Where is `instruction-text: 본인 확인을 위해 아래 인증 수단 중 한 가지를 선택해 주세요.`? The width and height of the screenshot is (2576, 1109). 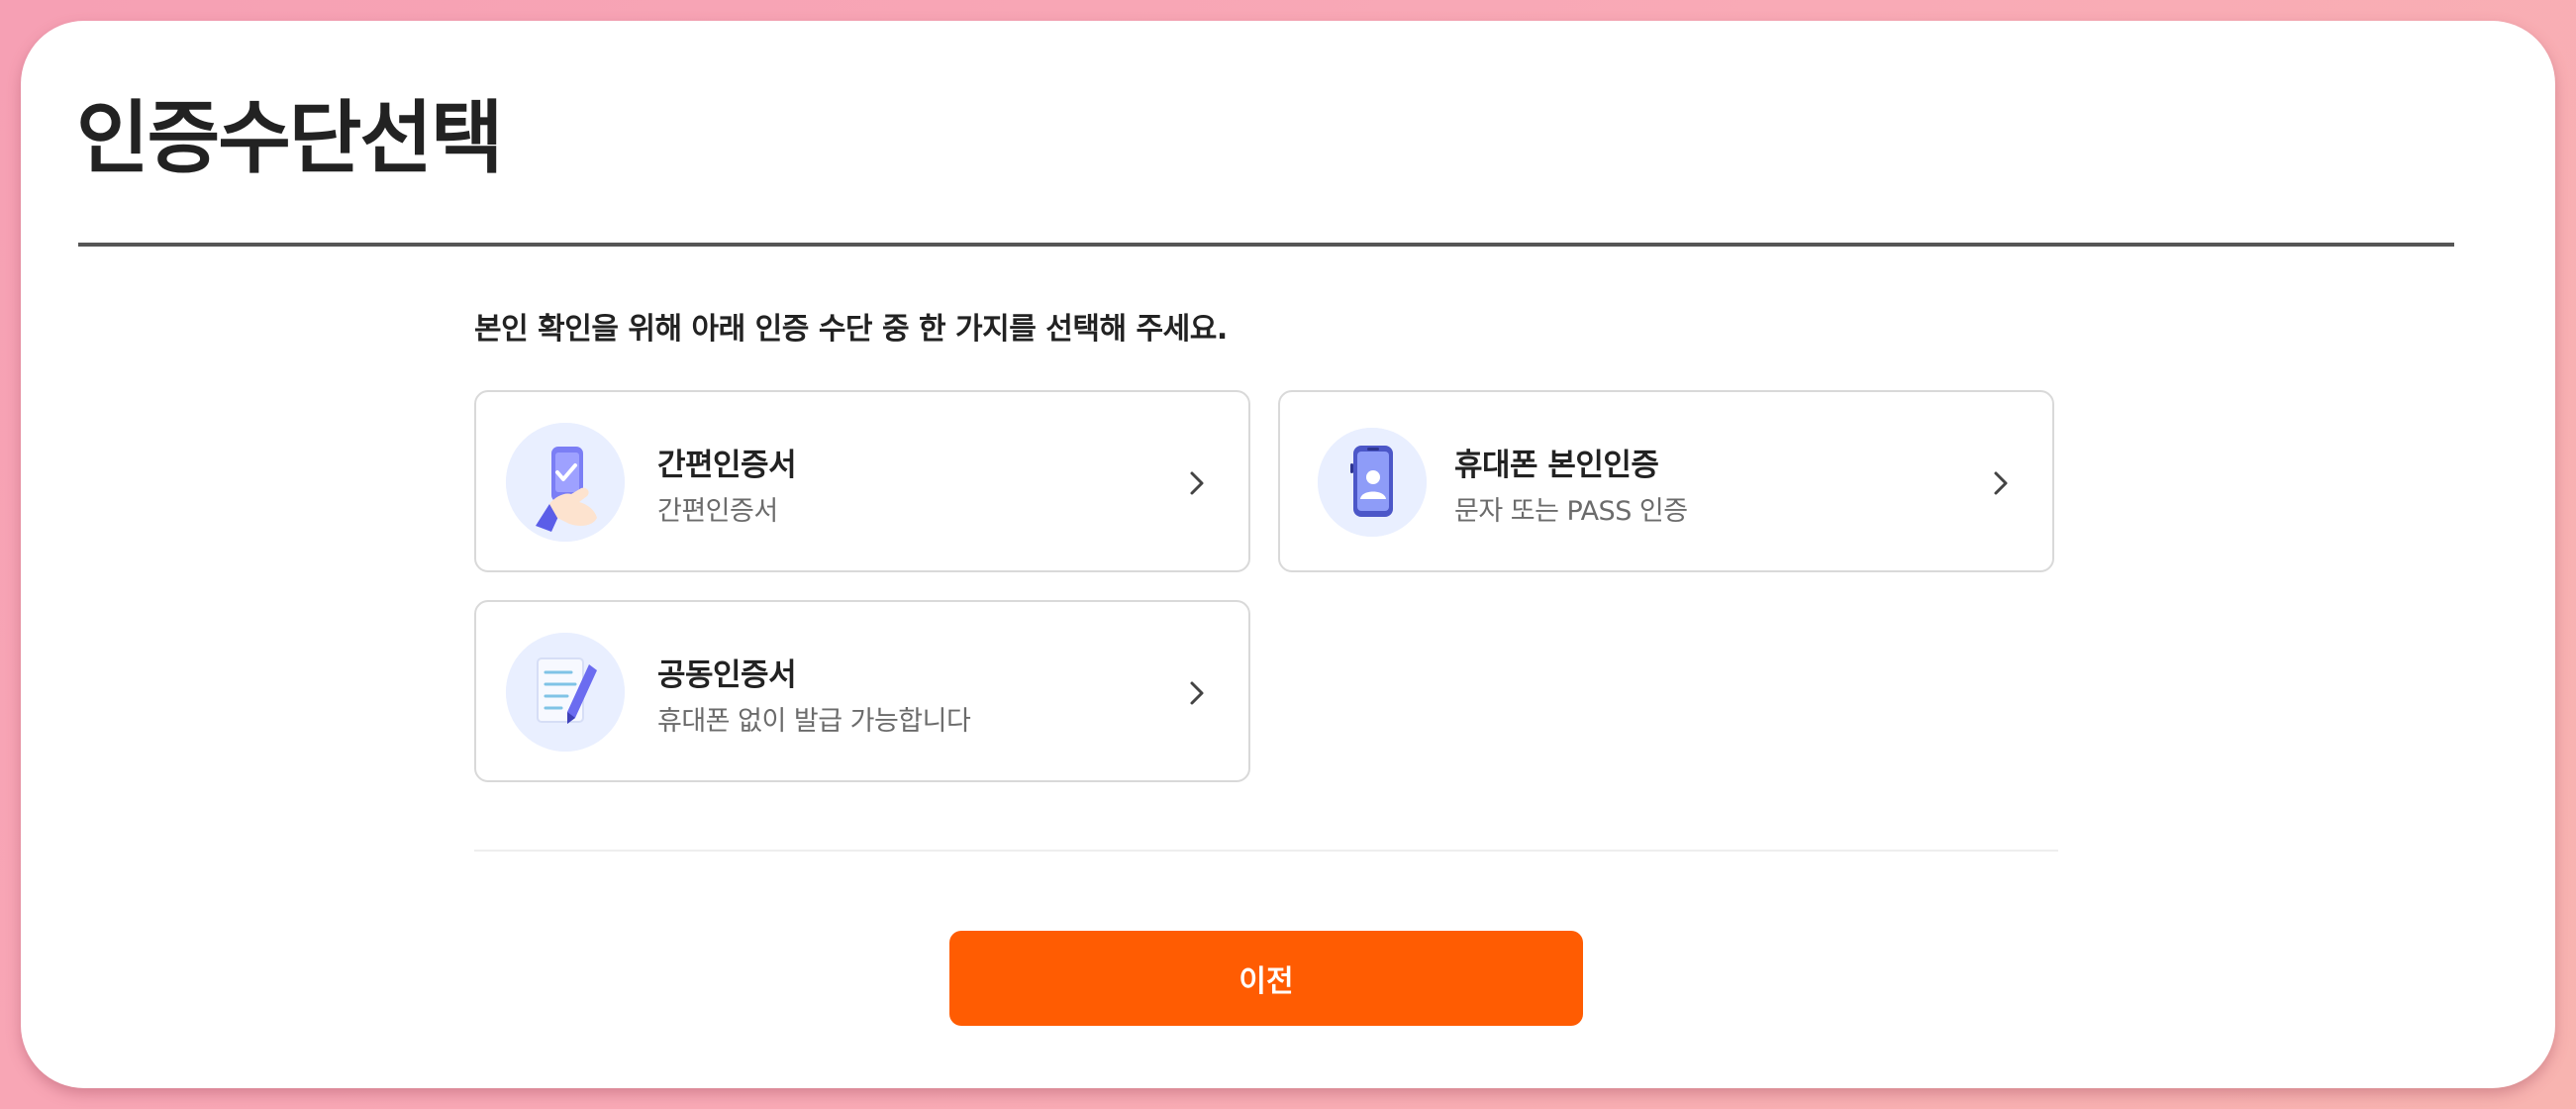
instruction-text: 본인 확인을 위해 아래 인증 수단 중 한 가지를 선택해 주세요. is located at coordinates (851, 330).